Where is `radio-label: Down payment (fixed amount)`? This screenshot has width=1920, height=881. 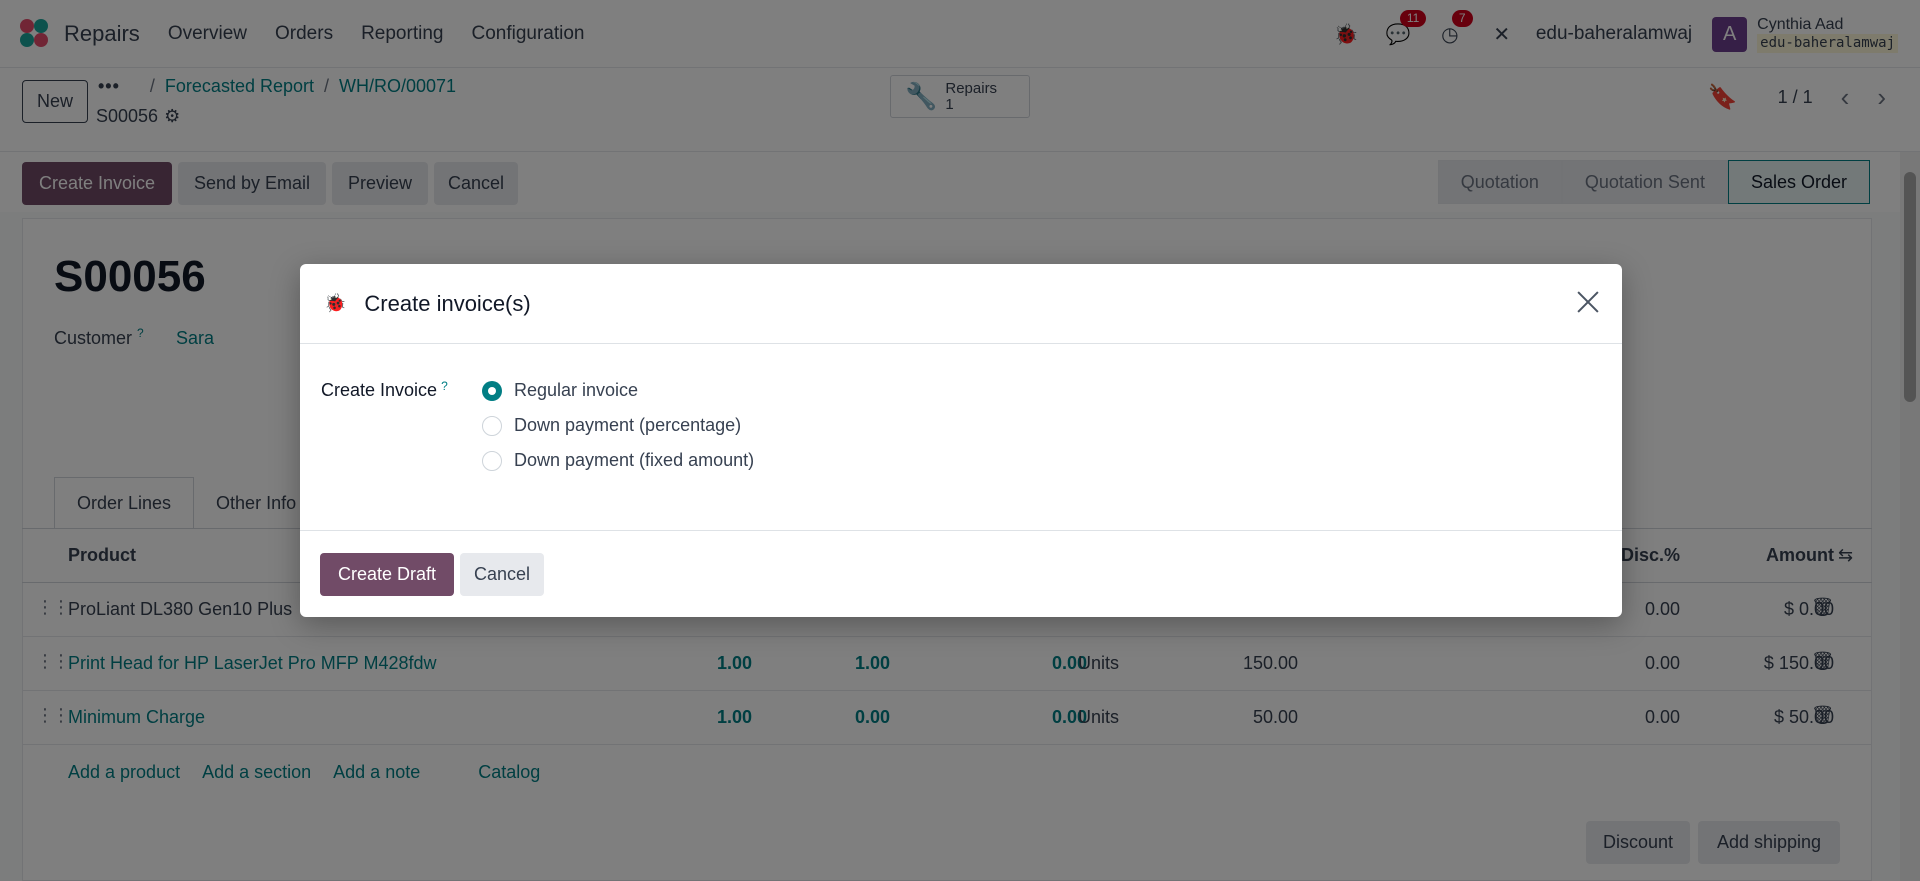 radio-label: Down payment (fixed amount) is located at coordinates (634, 460).